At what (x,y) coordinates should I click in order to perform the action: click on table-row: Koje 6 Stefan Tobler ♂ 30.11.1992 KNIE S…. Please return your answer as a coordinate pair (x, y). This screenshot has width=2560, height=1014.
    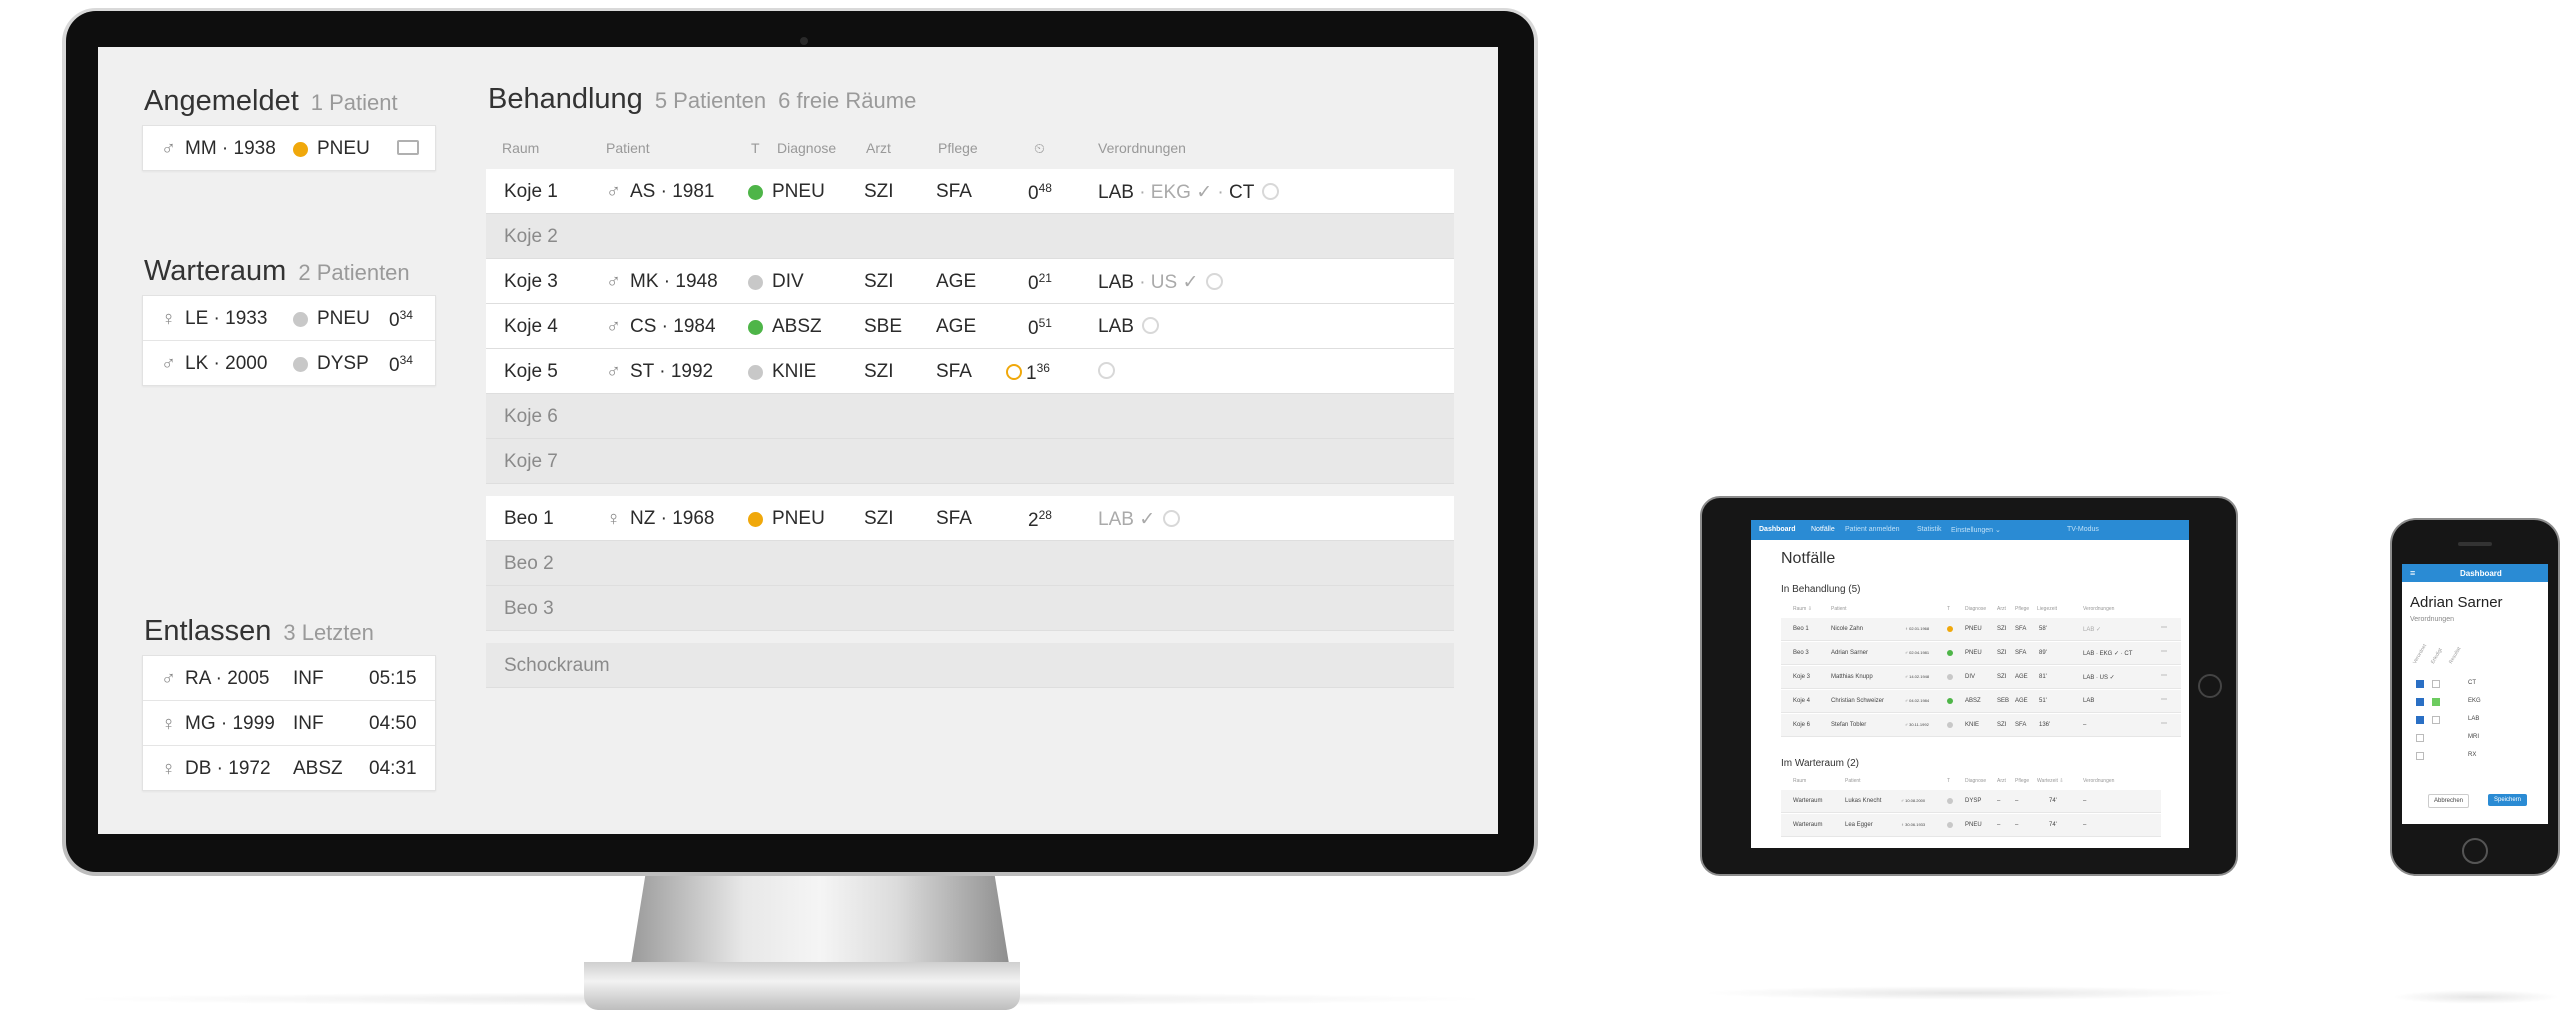
    Looking at the image, I should click on (1981, 725).